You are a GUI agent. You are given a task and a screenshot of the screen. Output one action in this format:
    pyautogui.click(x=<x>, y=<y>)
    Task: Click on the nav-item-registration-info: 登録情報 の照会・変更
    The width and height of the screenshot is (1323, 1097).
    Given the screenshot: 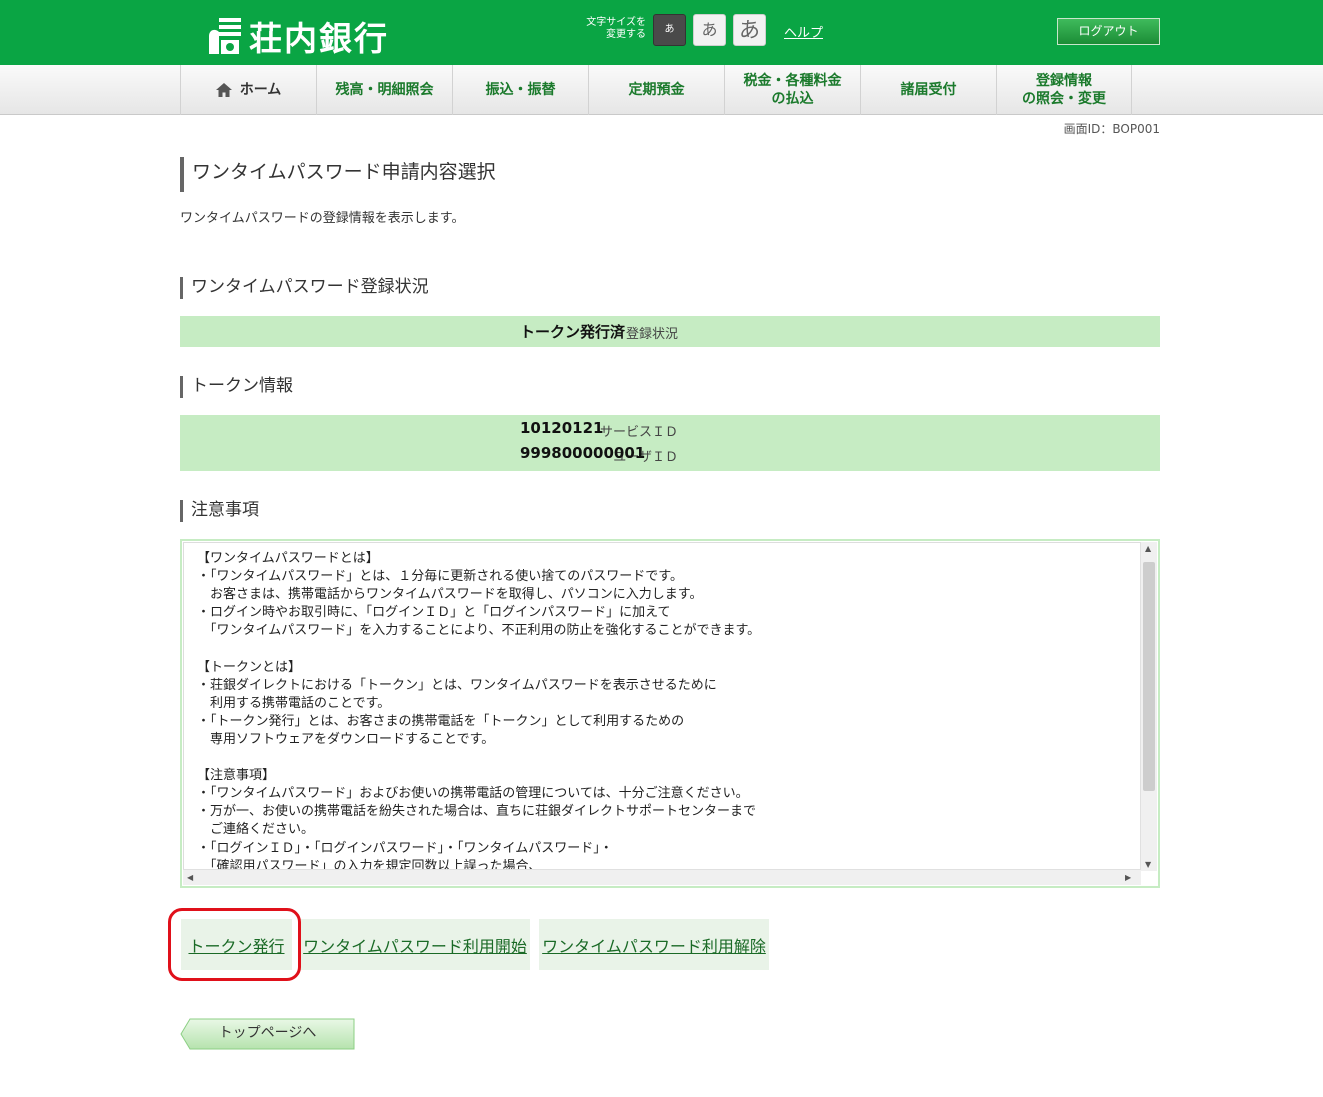 What is the action you would take?
    pyautogui.click(x=1064, y=90)
    